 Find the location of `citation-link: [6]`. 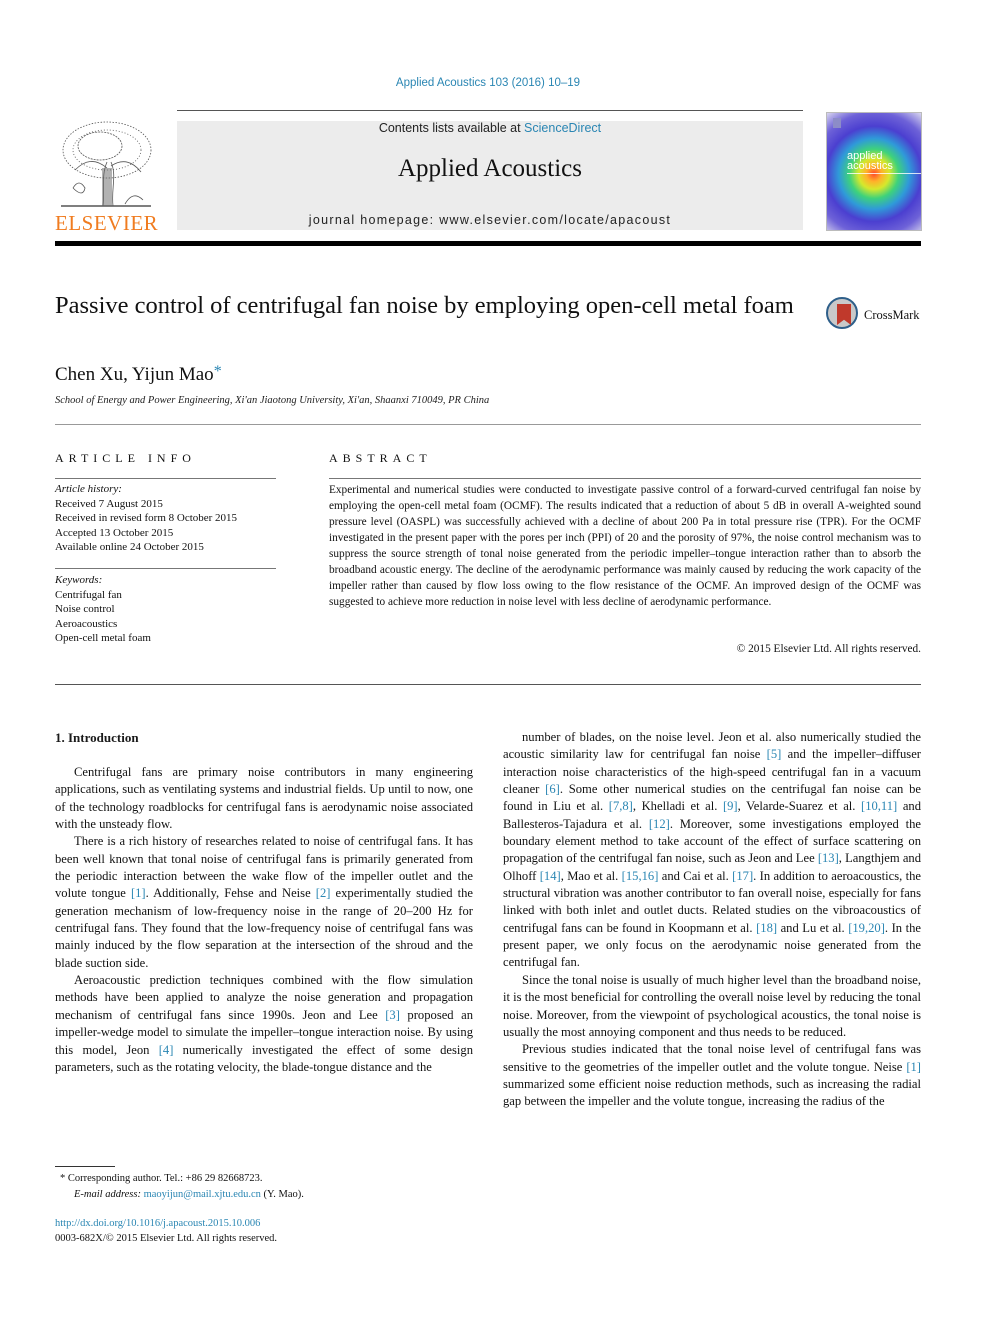

citation-link: [6] is located at coordinates (552, 789).